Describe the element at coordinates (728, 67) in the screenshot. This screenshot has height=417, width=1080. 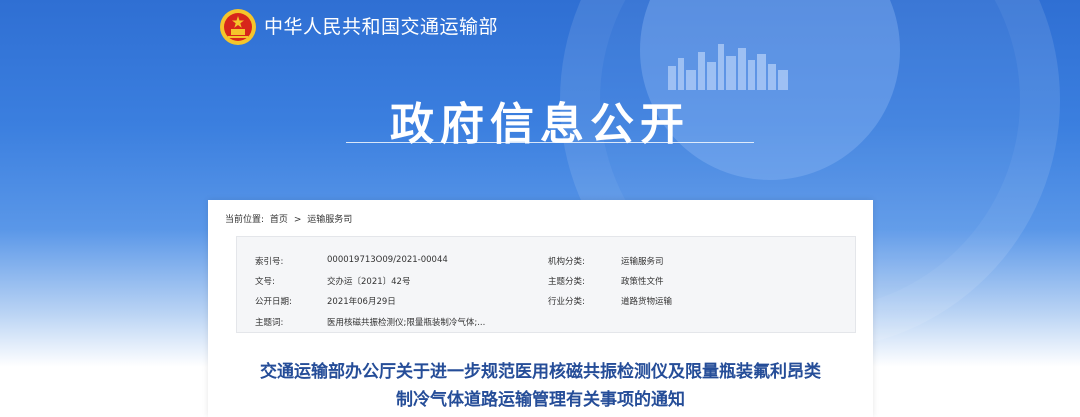
I see `city-skyline-icon` at that location.